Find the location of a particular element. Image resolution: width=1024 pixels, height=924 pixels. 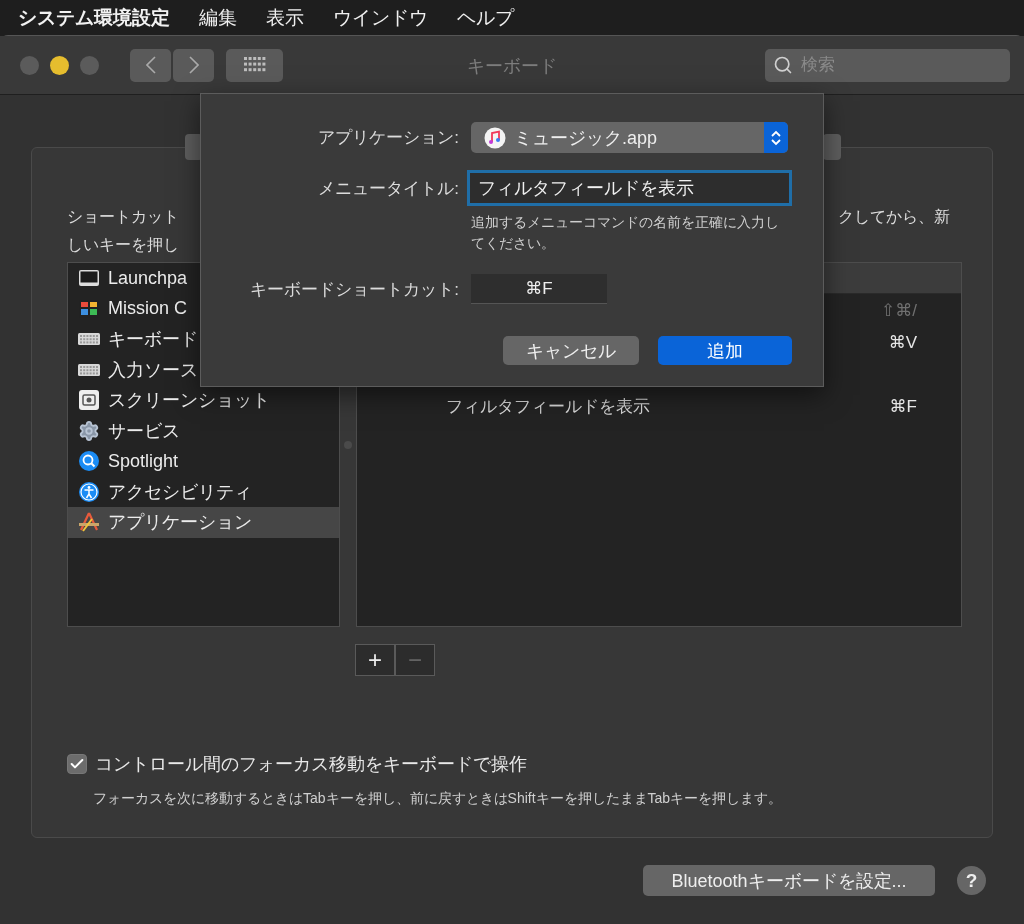

checkbox-label: コントロール間のフォーカス移動をキーボードで操作 is located at coordinates (311, 764).